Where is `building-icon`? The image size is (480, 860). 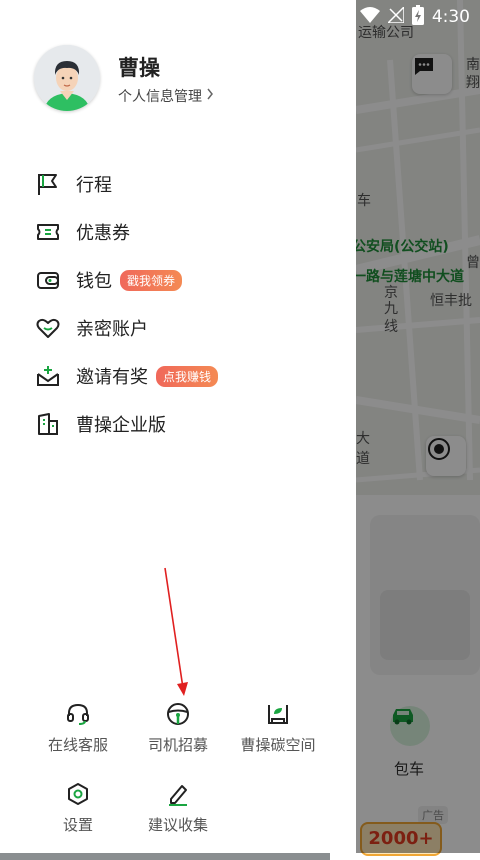
building-icon is located at coordinates (48, 424).